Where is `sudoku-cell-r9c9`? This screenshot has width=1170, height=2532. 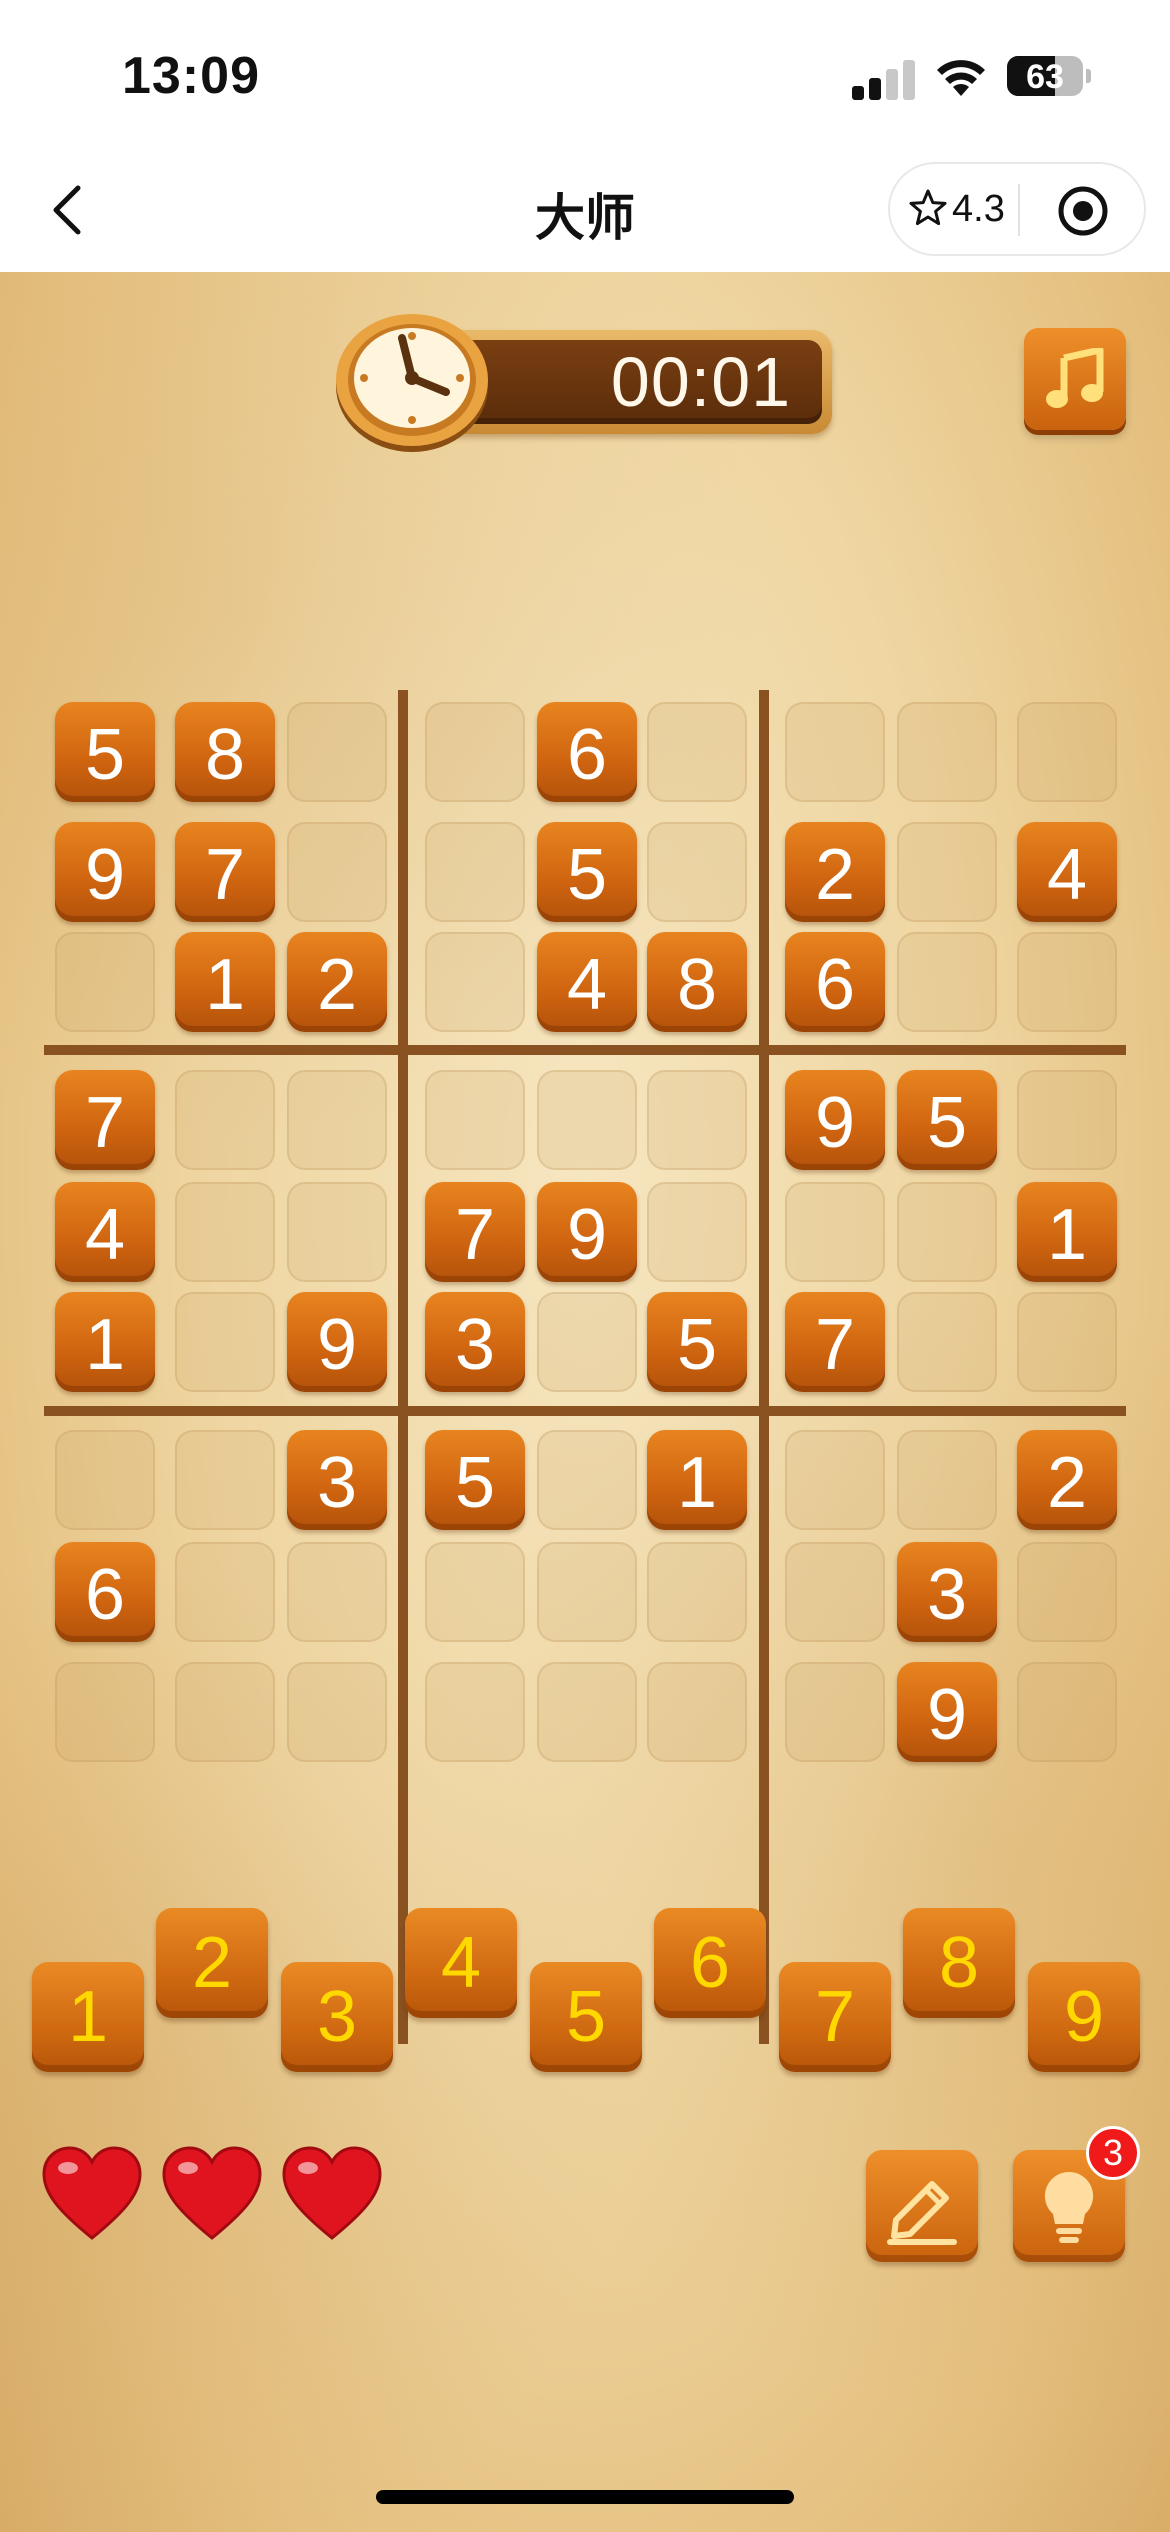 sudoku-cell-r9c9 is located at coordinates (1067, 1712).